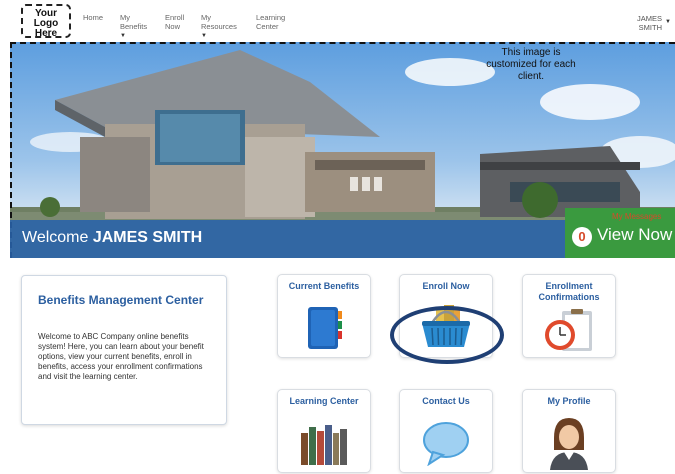 This screenshot has width=675, height=474. I want to click on tile-label: Contact Us, so click(446, 401).